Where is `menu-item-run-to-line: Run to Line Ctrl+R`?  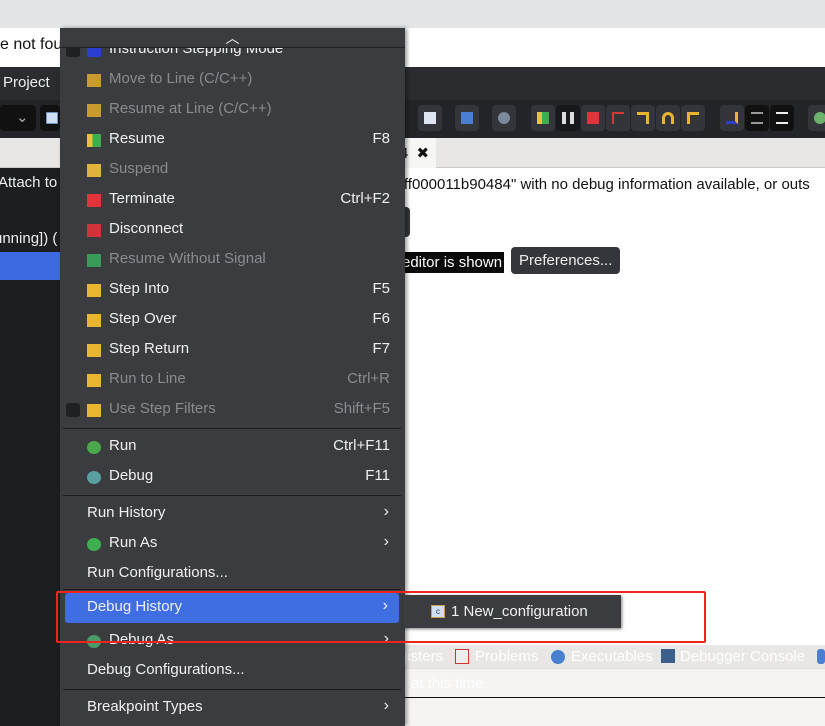
menu-item-run-to-line: Run to Line Ctrl+R is located at coordinates (232, 380).